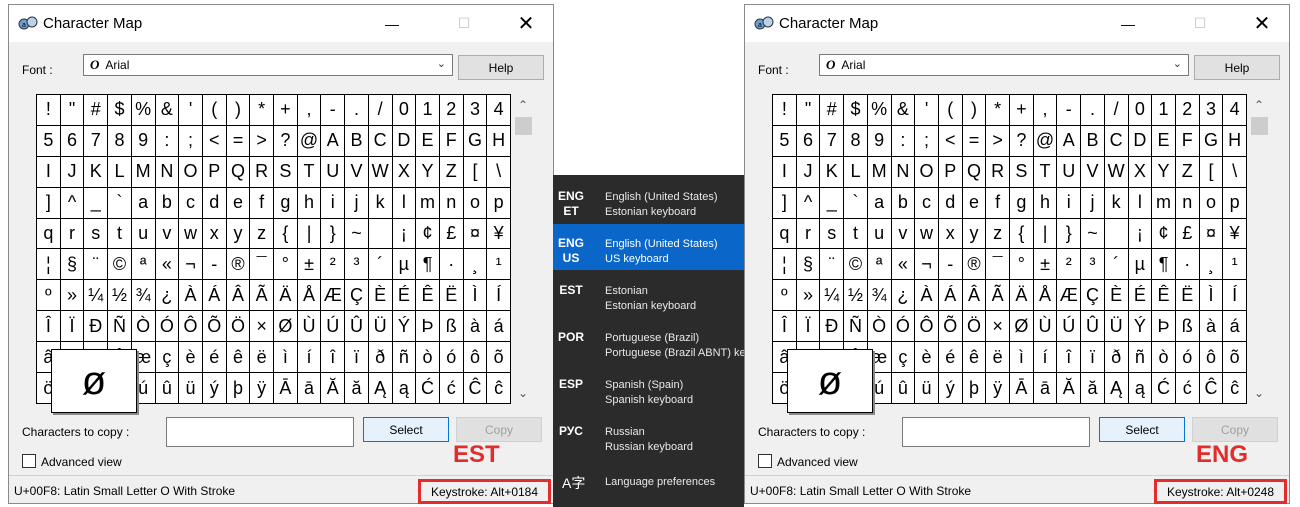  Describe the element at coordinates (120, 110) in the screenshot. I see `char-cell: $` at that location.